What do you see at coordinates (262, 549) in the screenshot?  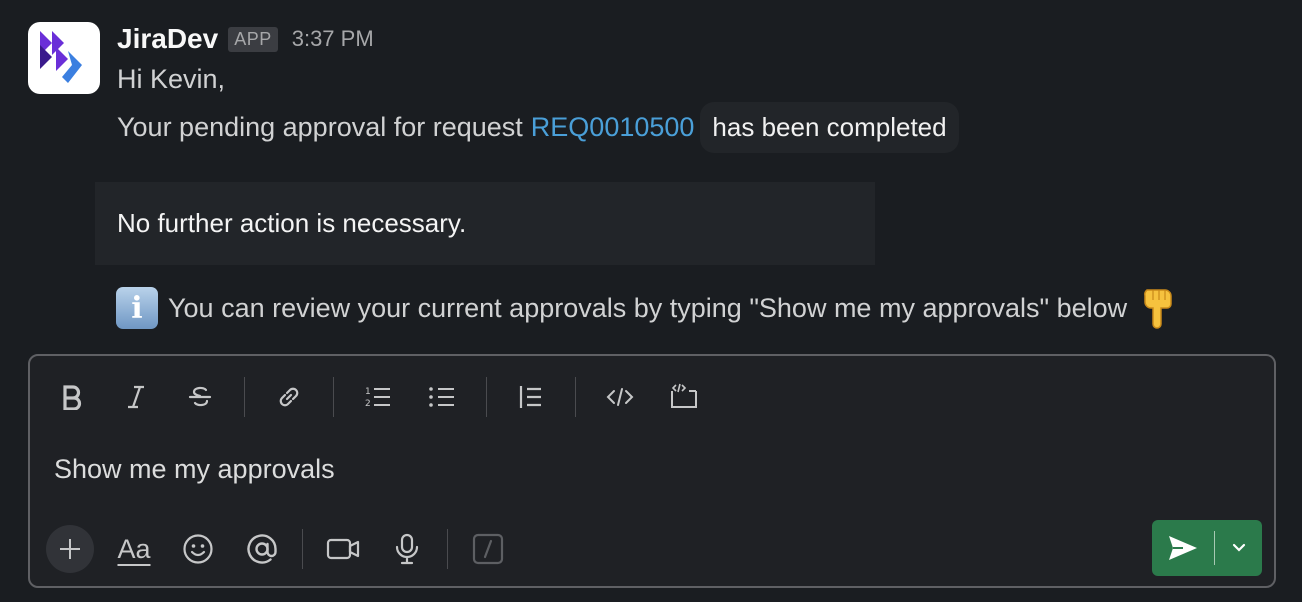 I see `mention-icon` at bounding box center [262, 549].